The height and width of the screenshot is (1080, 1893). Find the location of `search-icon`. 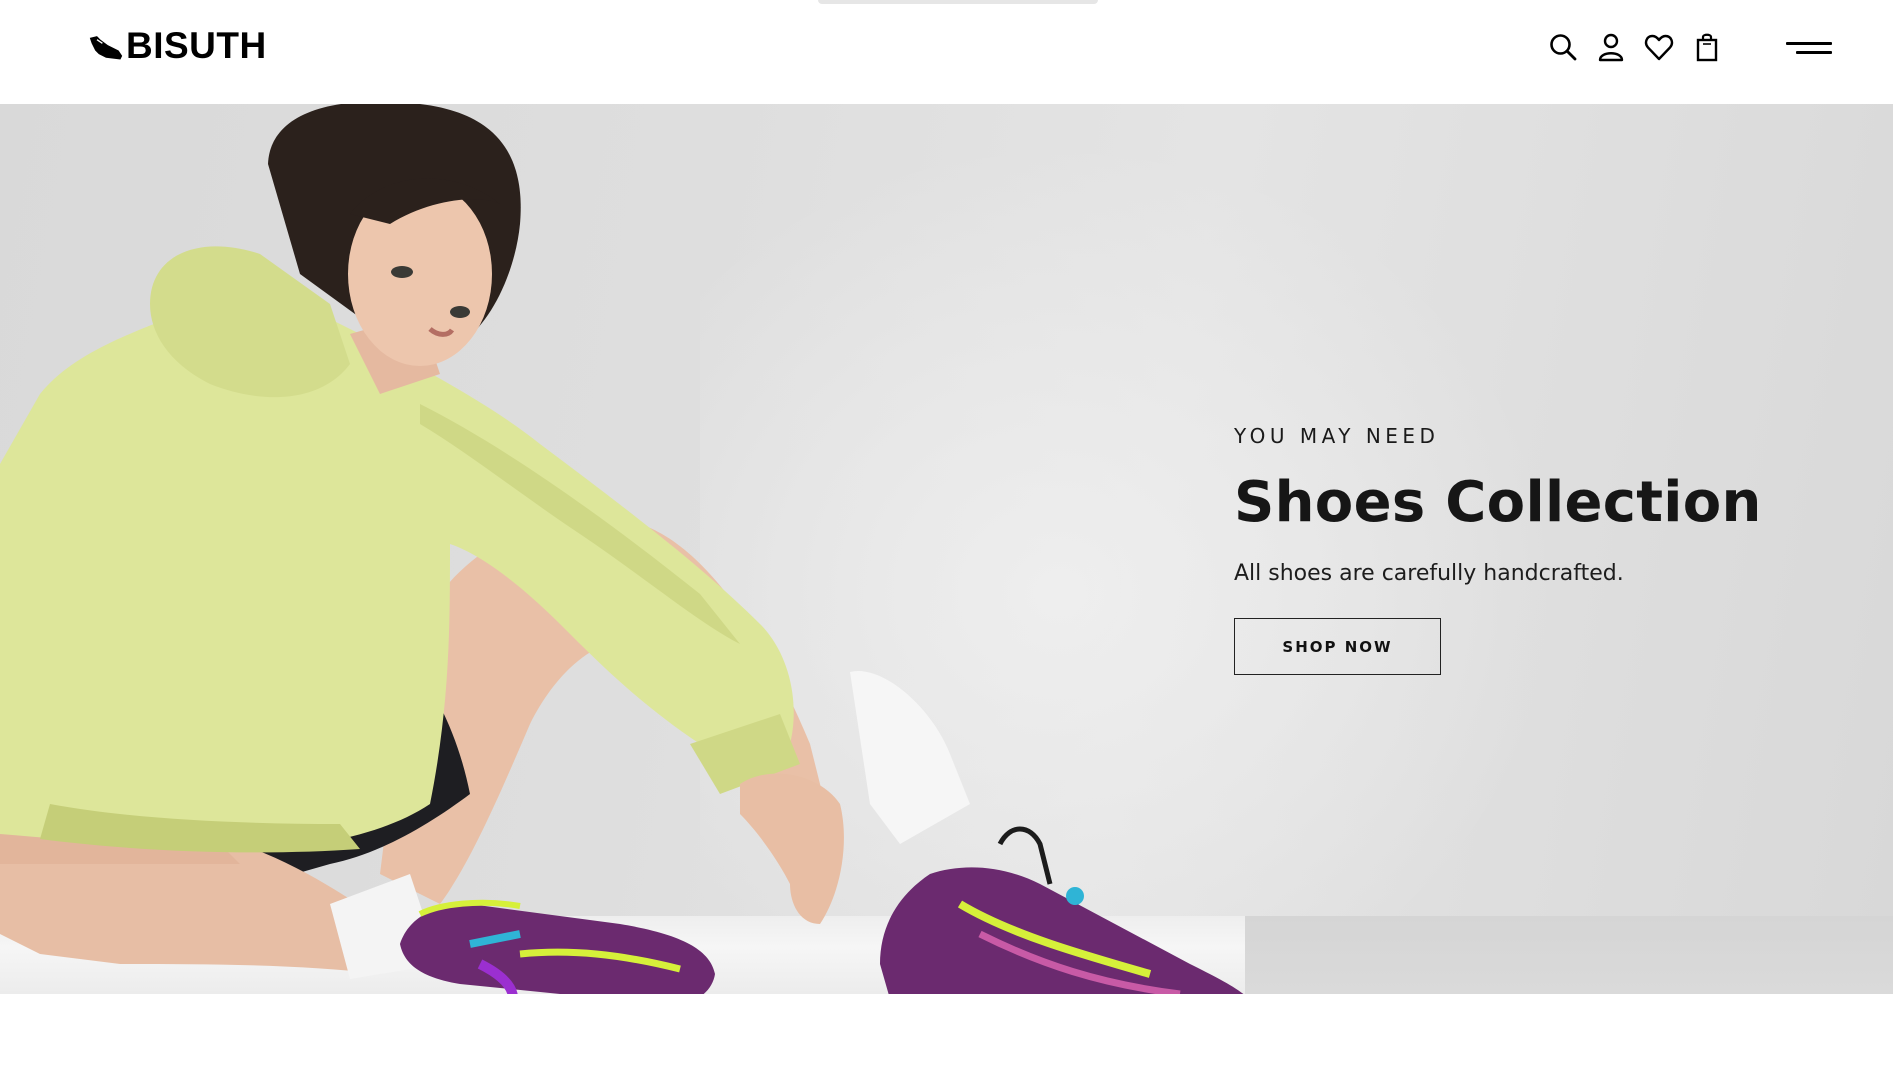

search-icon is located at coordinates (1563, 47).